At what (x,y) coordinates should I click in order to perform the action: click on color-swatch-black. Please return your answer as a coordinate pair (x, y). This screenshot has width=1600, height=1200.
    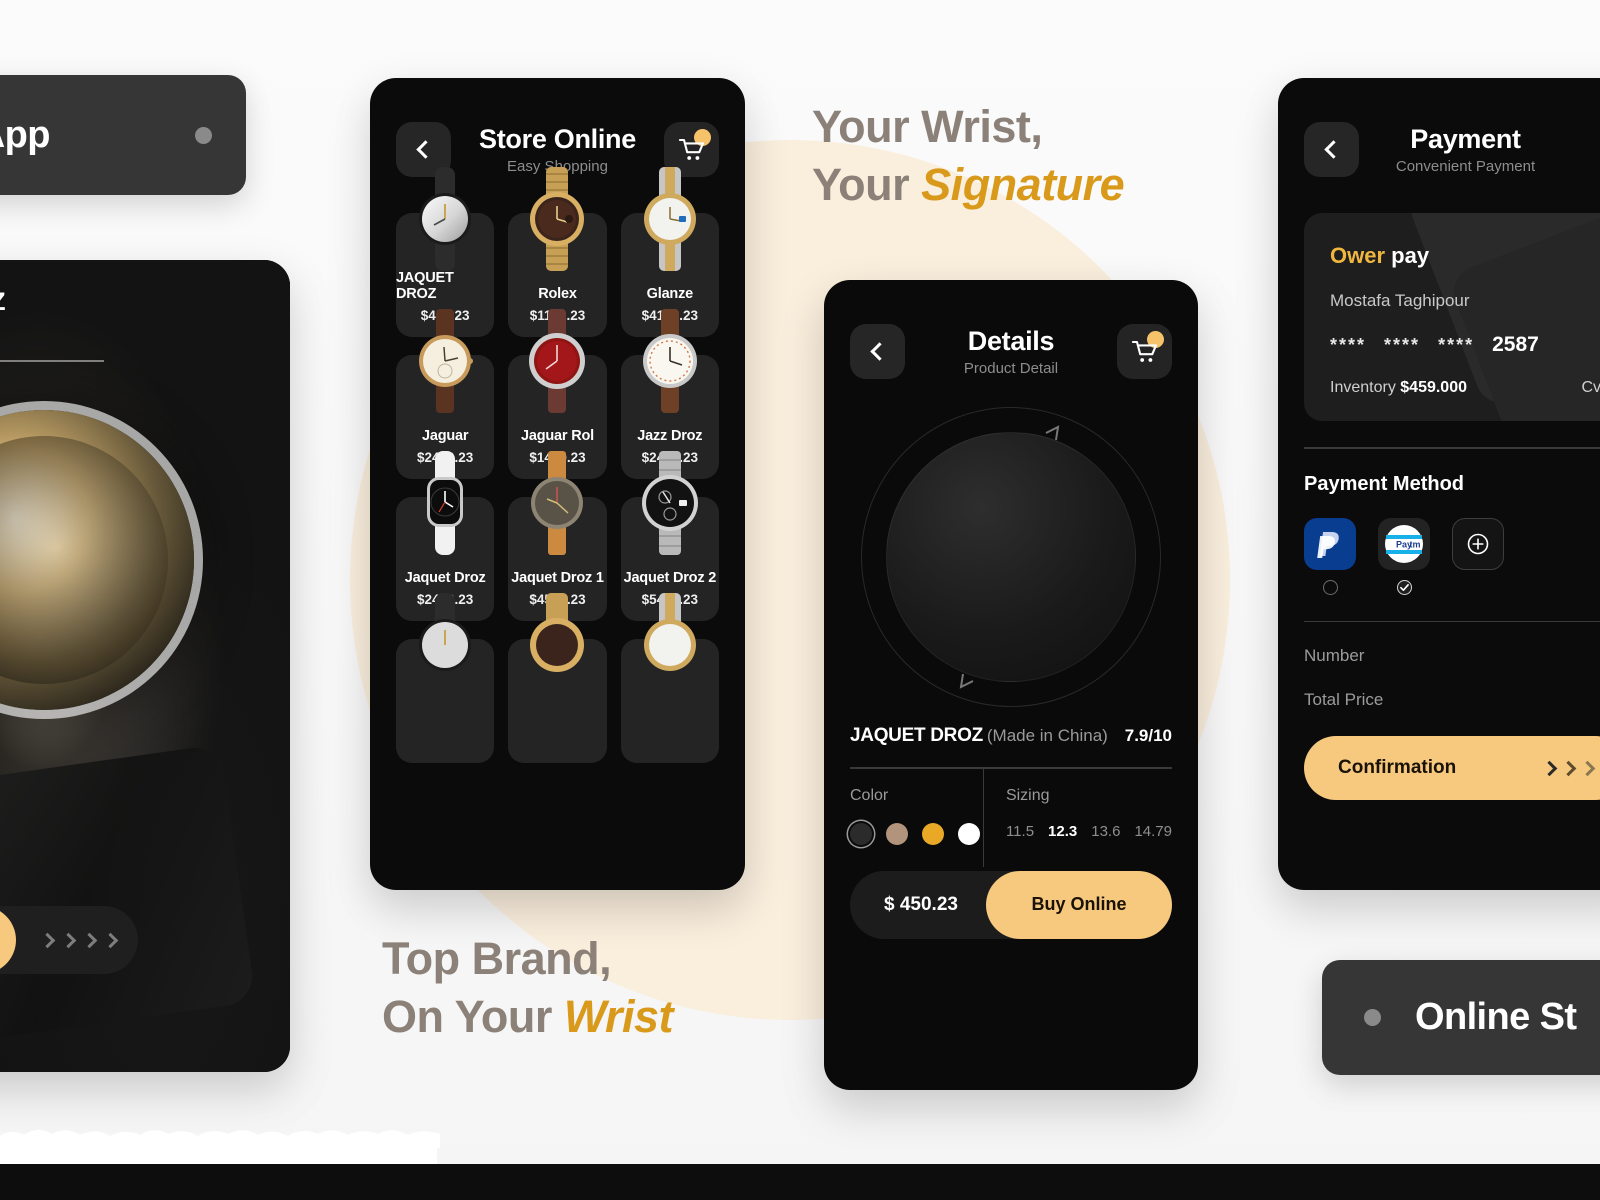
    Looking at the image, I should click on (861, 833).